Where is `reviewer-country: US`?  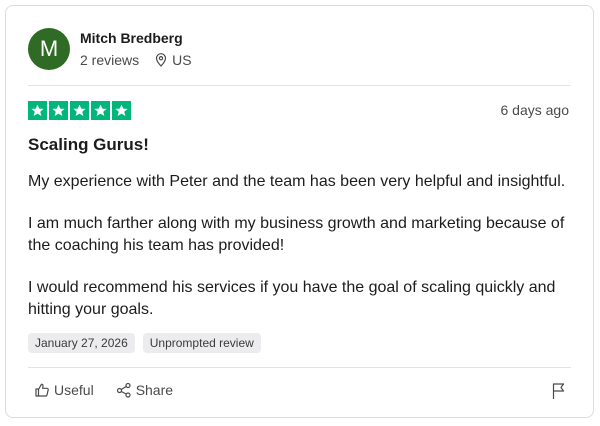 reviewer-country: US is located at coordinates (182, 60).